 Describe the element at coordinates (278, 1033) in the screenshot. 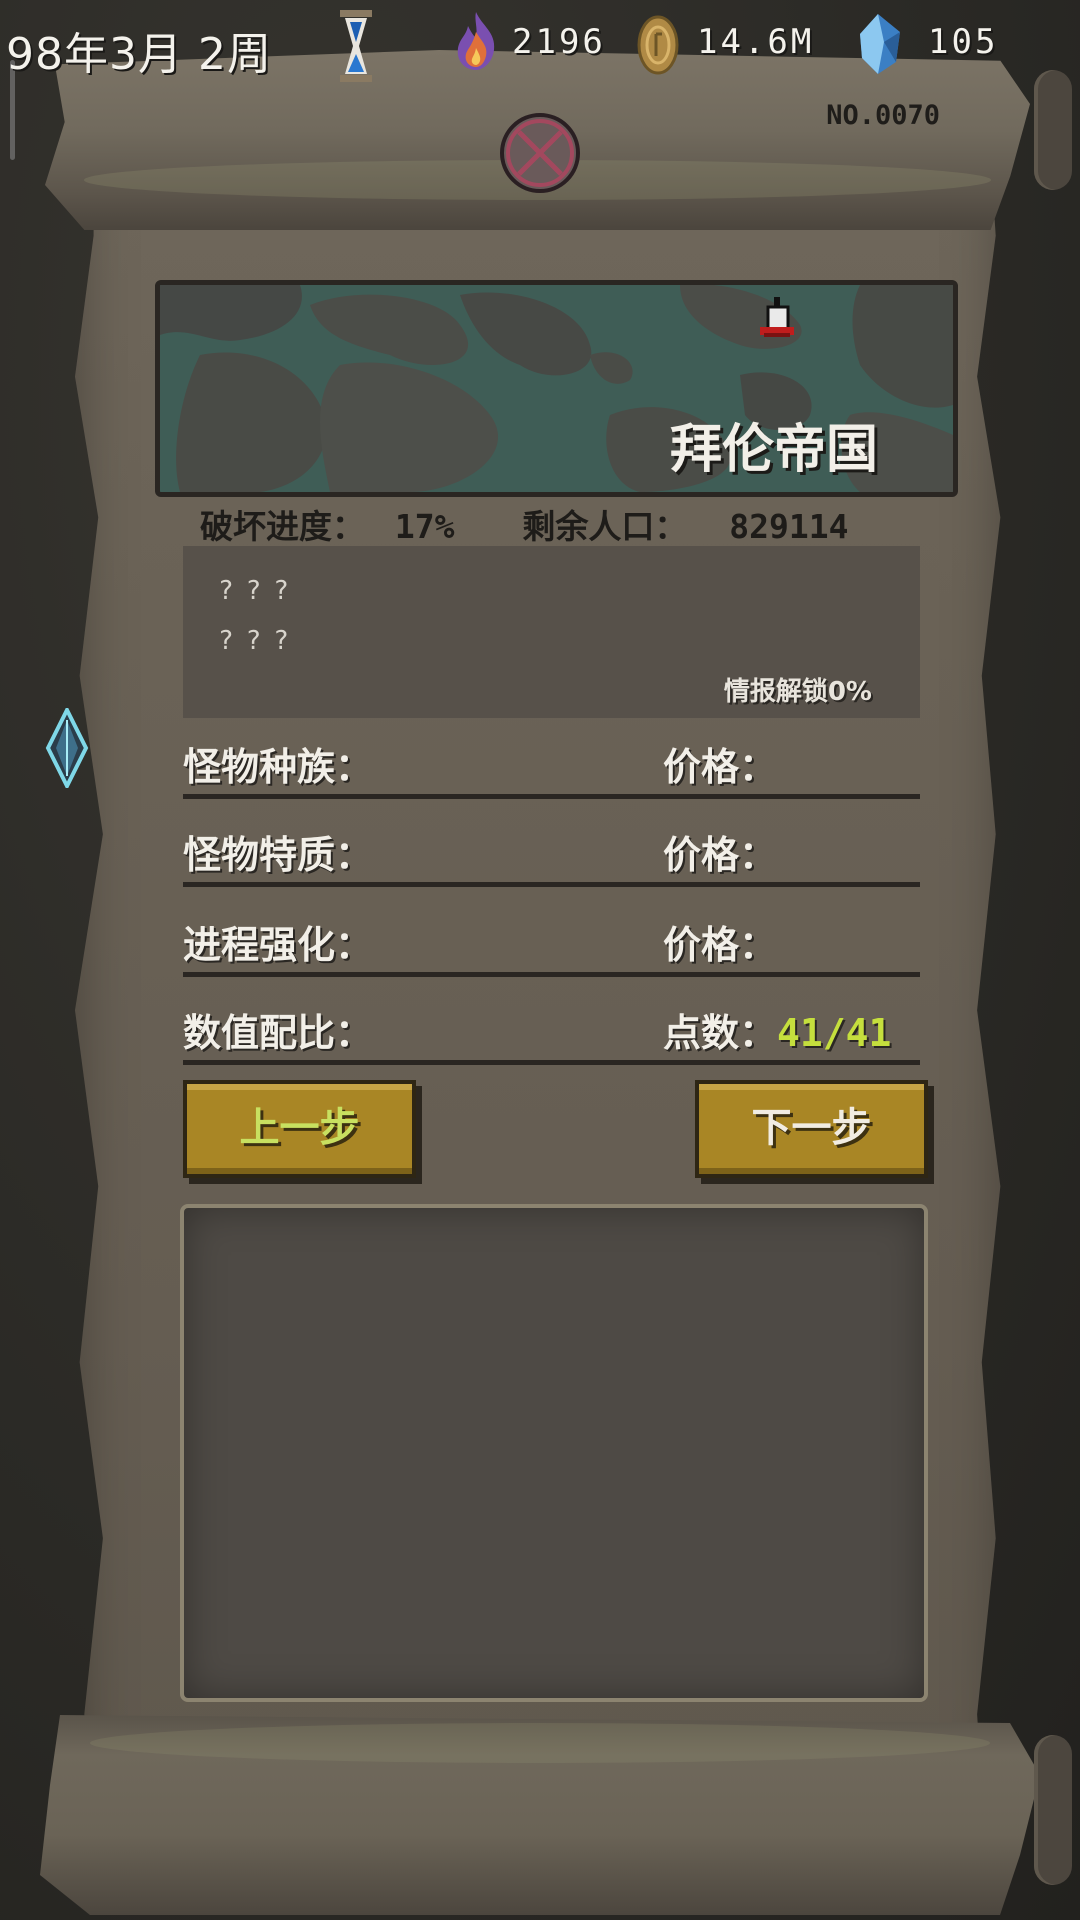

I see `stat-allocation-label: 数值配比：` at that location.